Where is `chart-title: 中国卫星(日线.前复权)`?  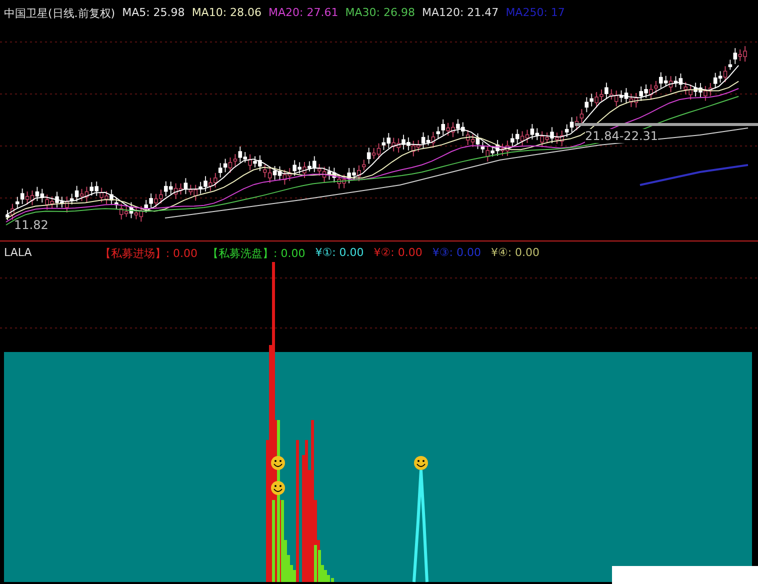 chart-title: 中国卫星(日线.前复权) is located at coordinates (60, 13).